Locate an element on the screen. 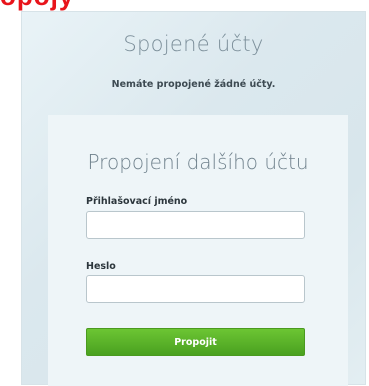 The image size is (369, 386). no-linked-accounts-message: Nemáte propojené žádné účty. is located at coordinates (193, 84).